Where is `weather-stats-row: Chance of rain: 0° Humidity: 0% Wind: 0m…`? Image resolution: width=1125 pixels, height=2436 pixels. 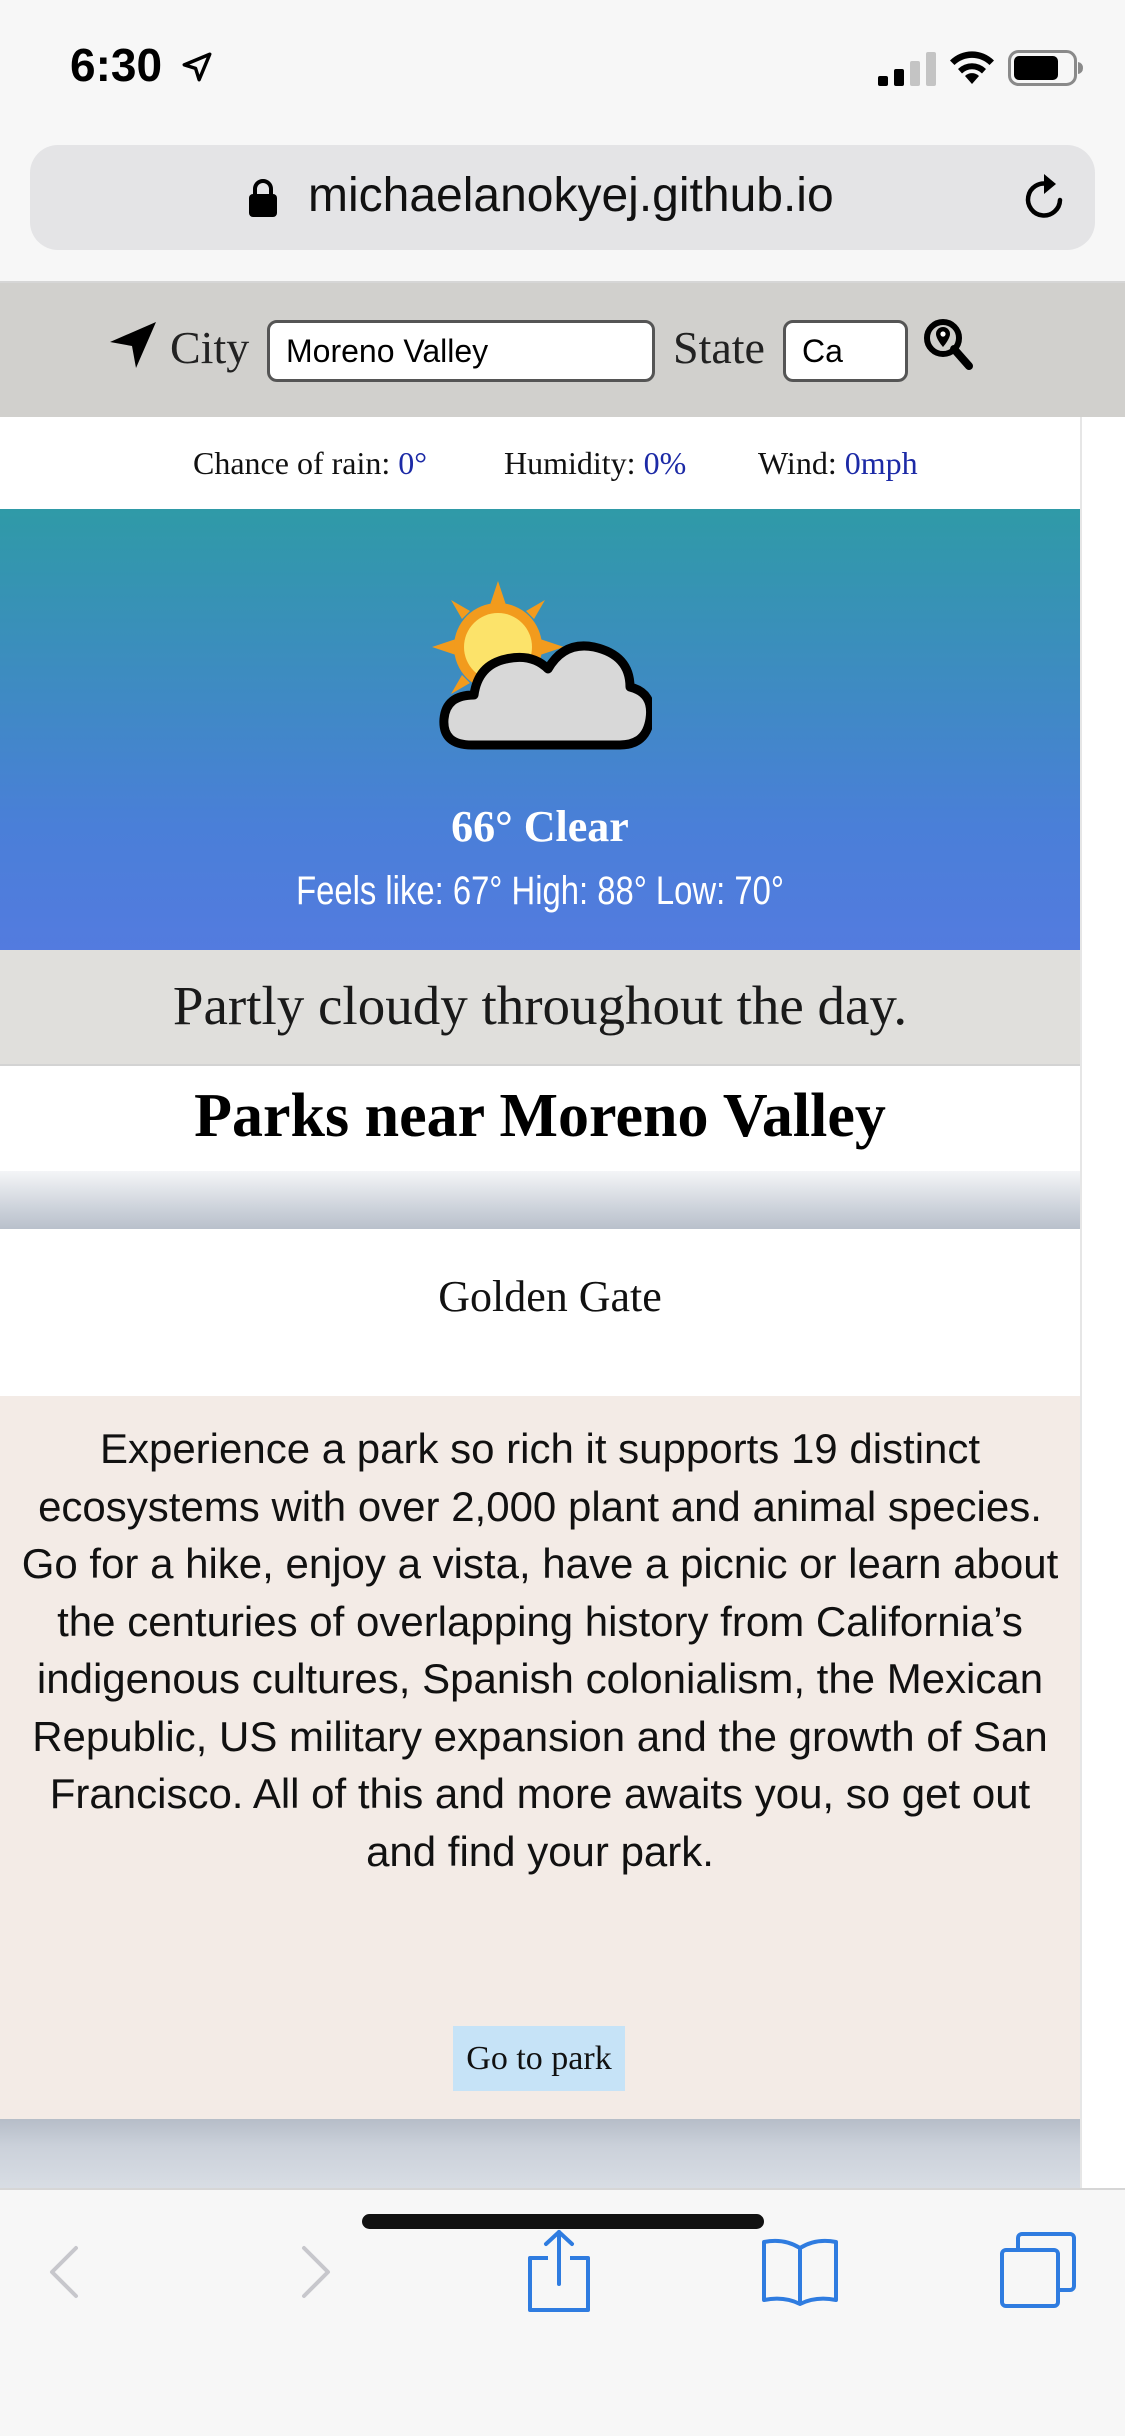 weather-stats-row: Chance of rain: 0° Humidity: 0% Wind: 0m… is located at coordinates (540, 463).